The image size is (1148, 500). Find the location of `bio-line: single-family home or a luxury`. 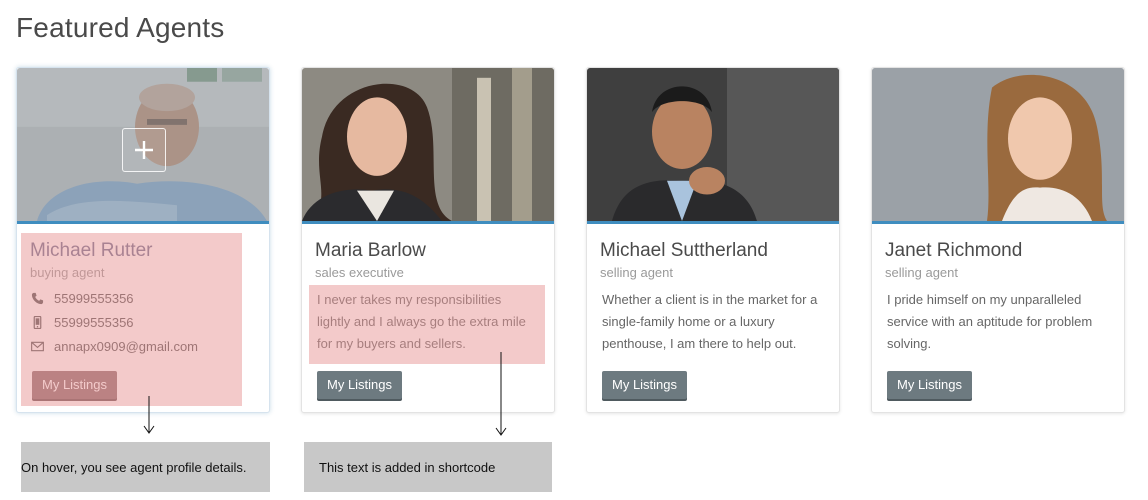

bio-line: single-family home or a luxury is located at coordinates (688, 321).